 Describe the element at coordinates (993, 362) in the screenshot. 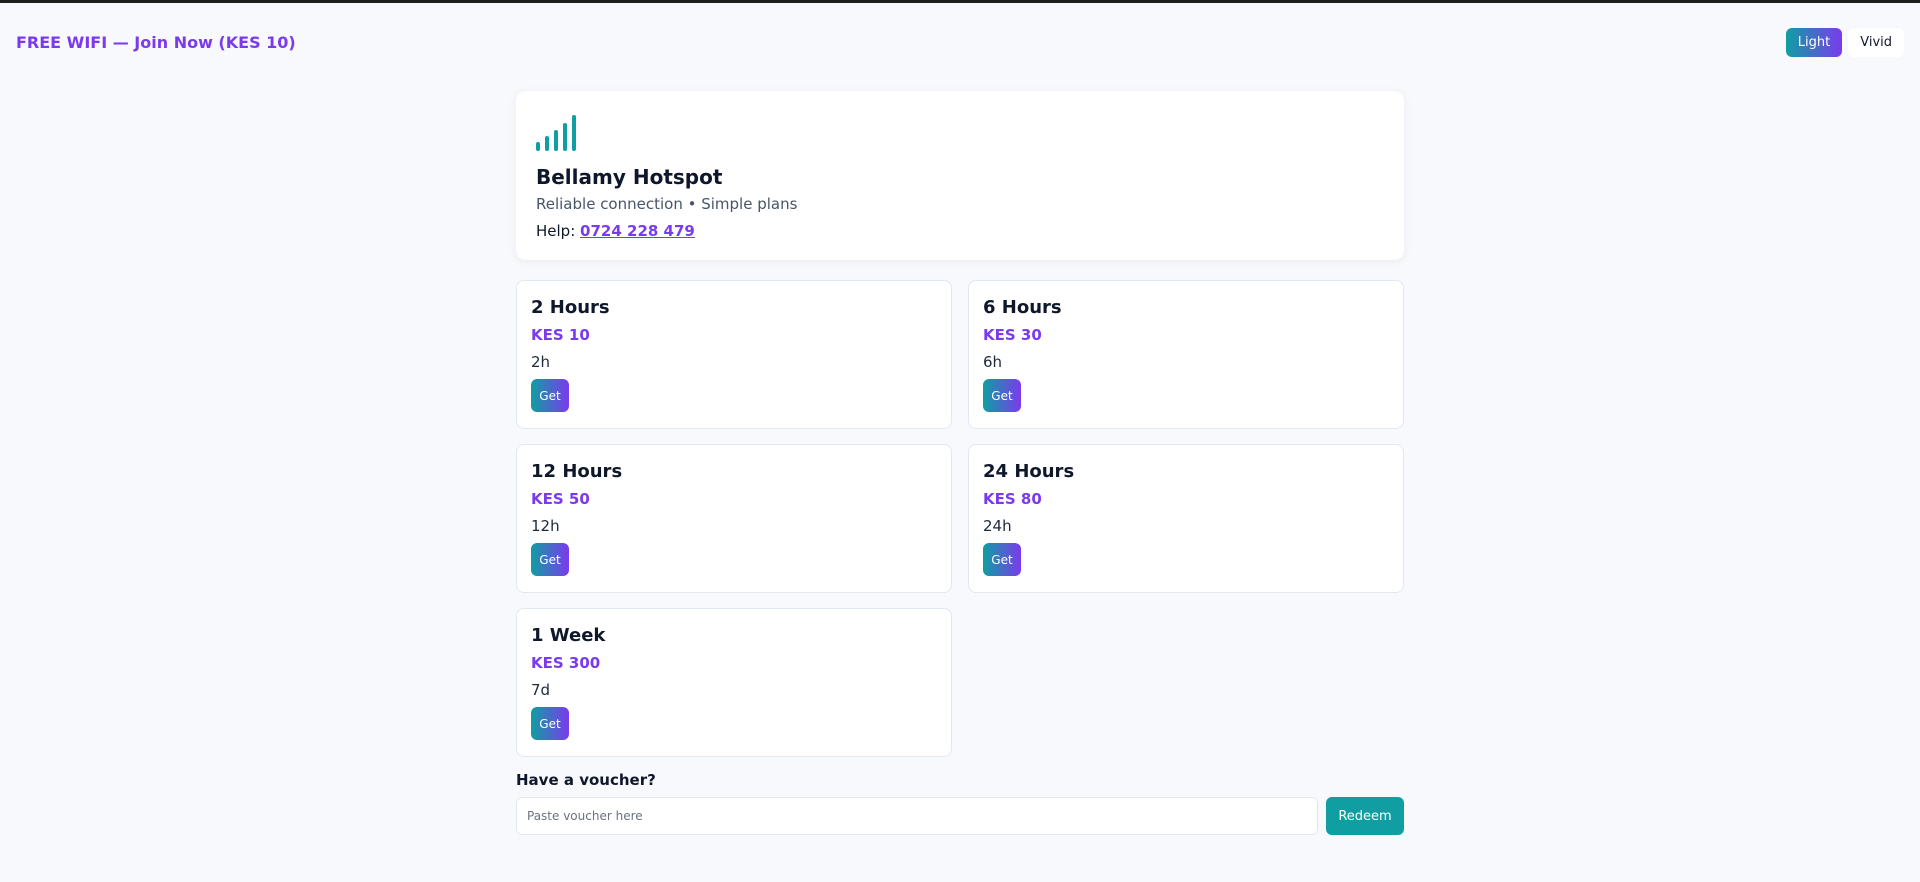

I see `plan-duration: 6h` at that location.